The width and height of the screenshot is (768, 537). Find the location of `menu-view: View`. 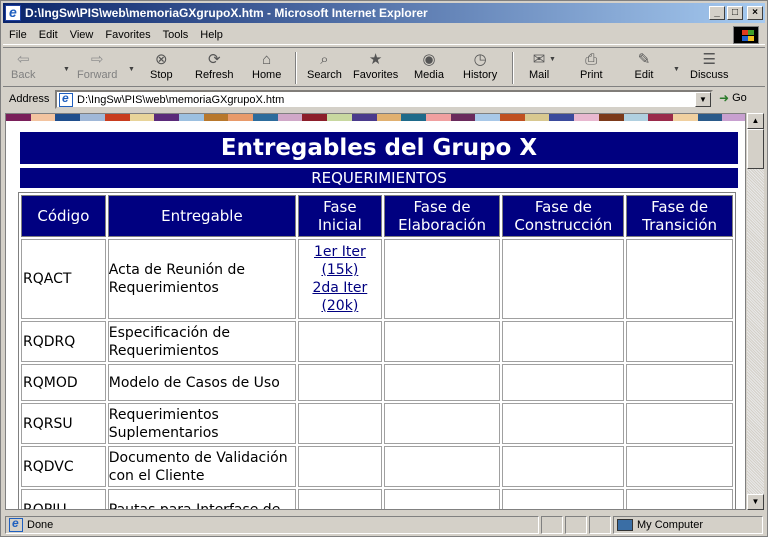

menu-view: View is located at coordinates (82, 35).